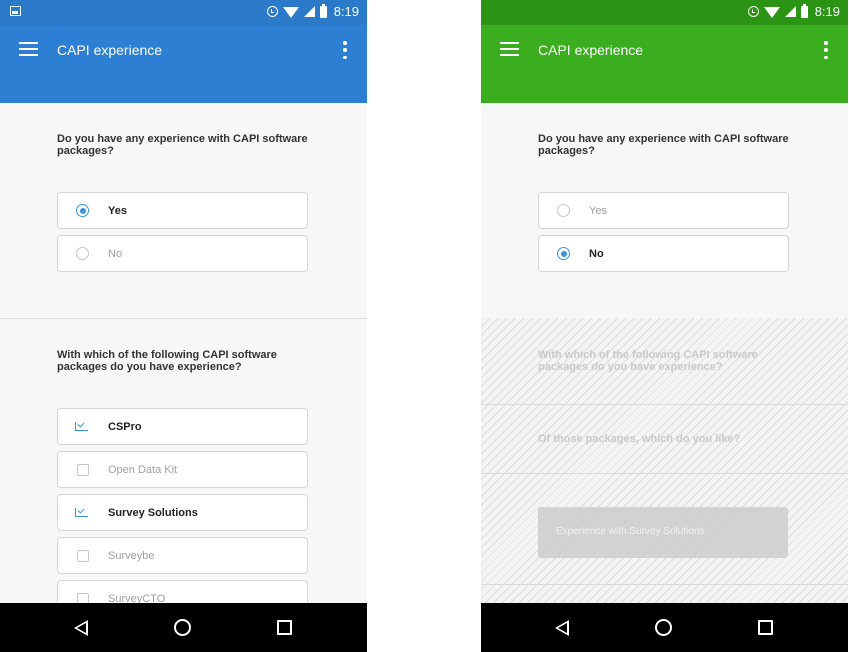 Image resolution: width=849 pixels, height=652 pixels. Describe the element at coordinates (630, 531) in the screenshot. I see `disabled-button-label: Experience with Survey Solutions` at that location.